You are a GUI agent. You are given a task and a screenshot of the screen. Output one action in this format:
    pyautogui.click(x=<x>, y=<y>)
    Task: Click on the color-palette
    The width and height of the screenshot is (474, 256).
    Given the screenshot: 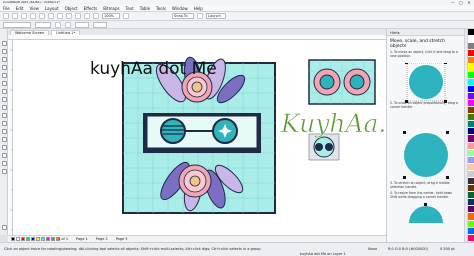 What is the action you would take?
    pyautogui.click(x=470, y=135)
    